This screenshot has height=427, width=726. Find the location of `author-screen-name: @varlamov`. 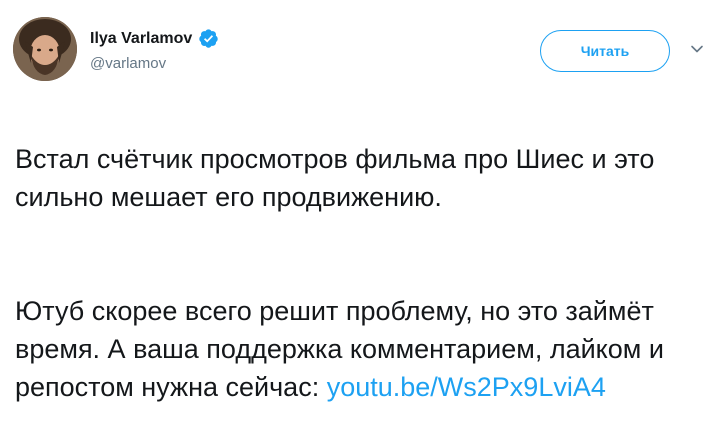

author-screen-name: @varlamov is located at coordinates (128, 63).